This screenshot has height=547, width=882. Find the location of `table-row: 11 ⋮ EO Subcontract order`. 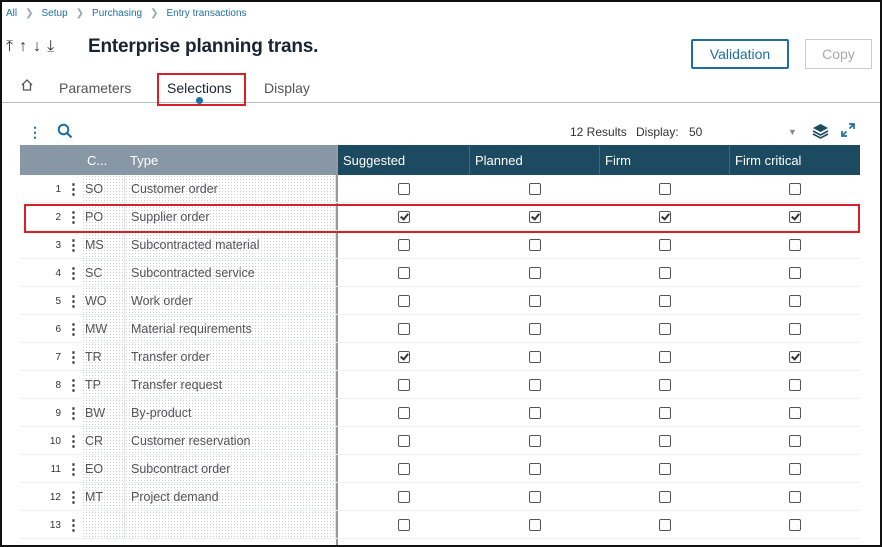

table-row: 11 ⋮ EO Subcontract order is located at coordinates (440, 469).